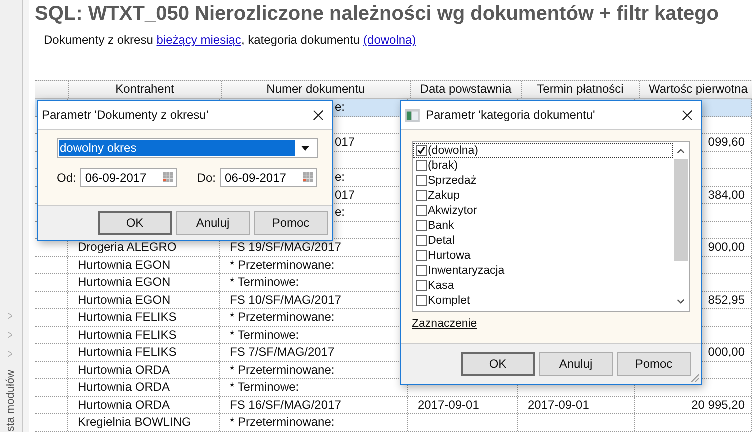 The image size is (752, 432). Describe the element at coordinates (543, 180) in the screenshot. I see `list-item: Sprzedaż` at that location.